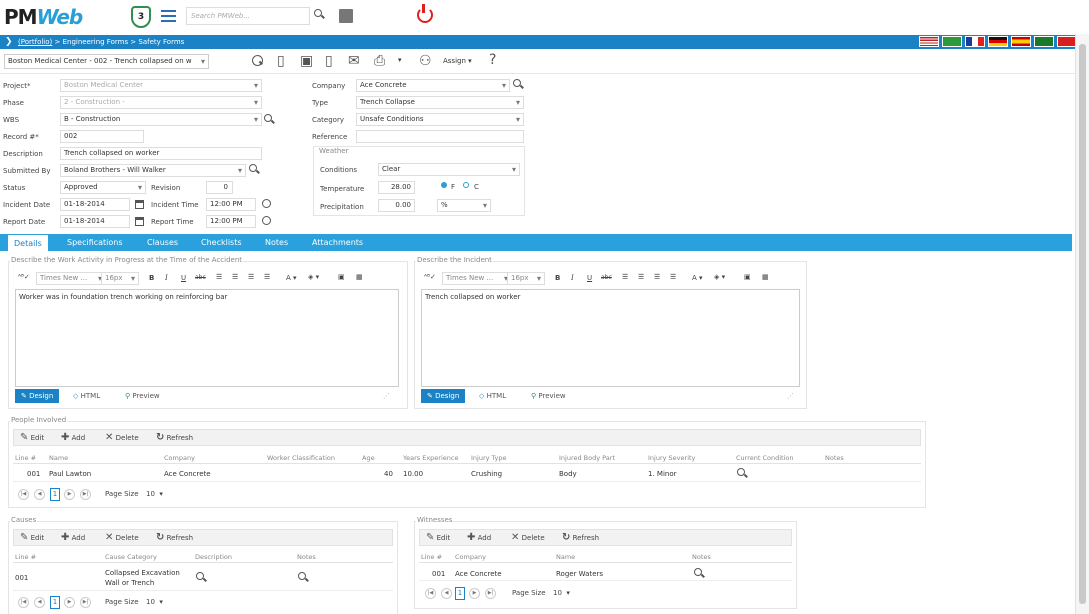 This screenshot has width=1089, height=614. Describe the element at coordinates (139, 222) in the screenshot. I see `report-date-calendar-icon` at that location.